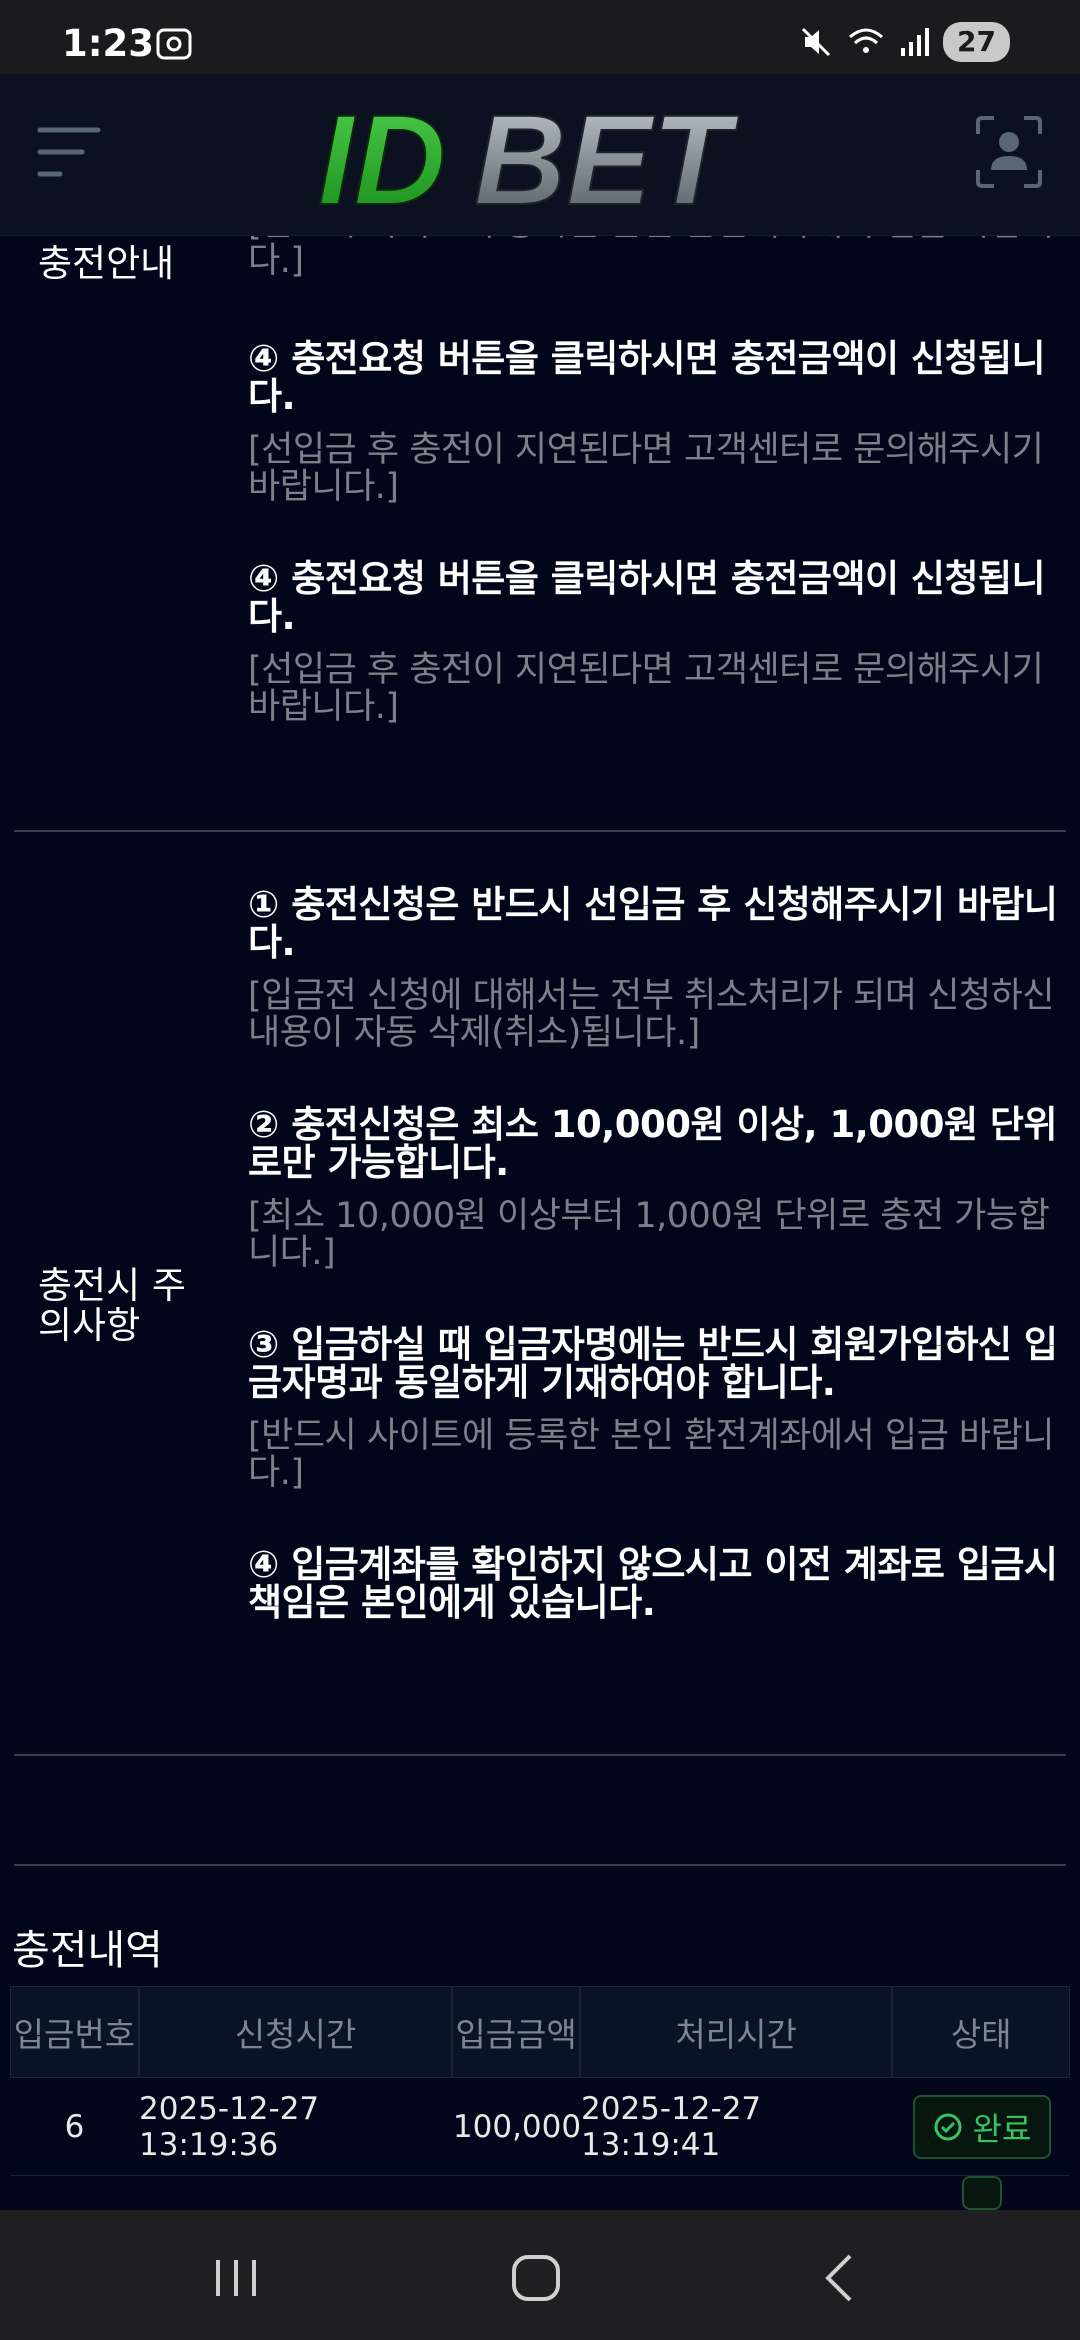  I want to click on processed-time: 2025-12-27 13:19:41, so click(671, 2126).